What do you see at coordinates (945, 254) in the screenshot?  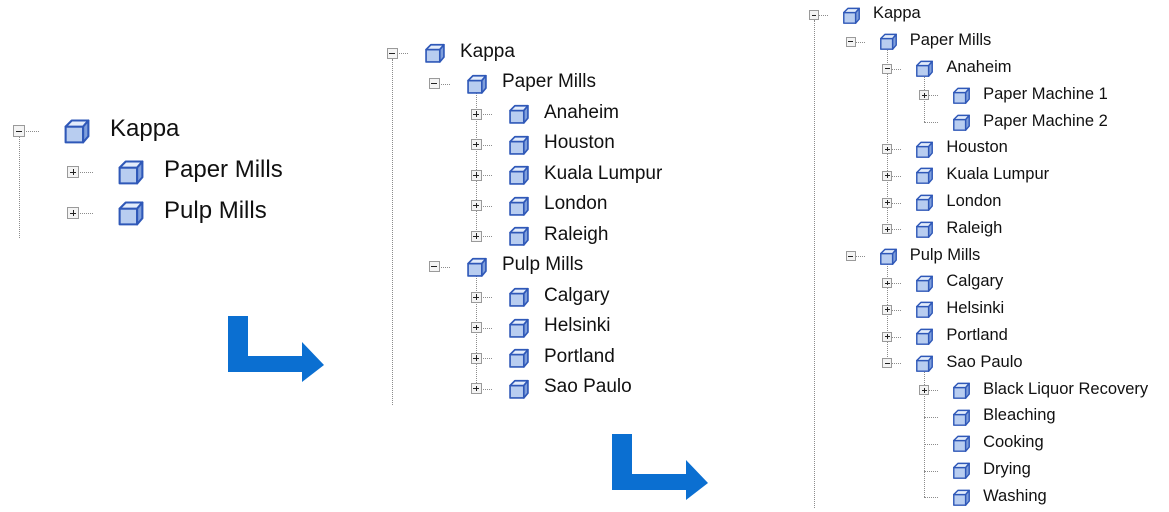 I see `tree-node-label: Pulp Mills` at bounding box center [945, 254].